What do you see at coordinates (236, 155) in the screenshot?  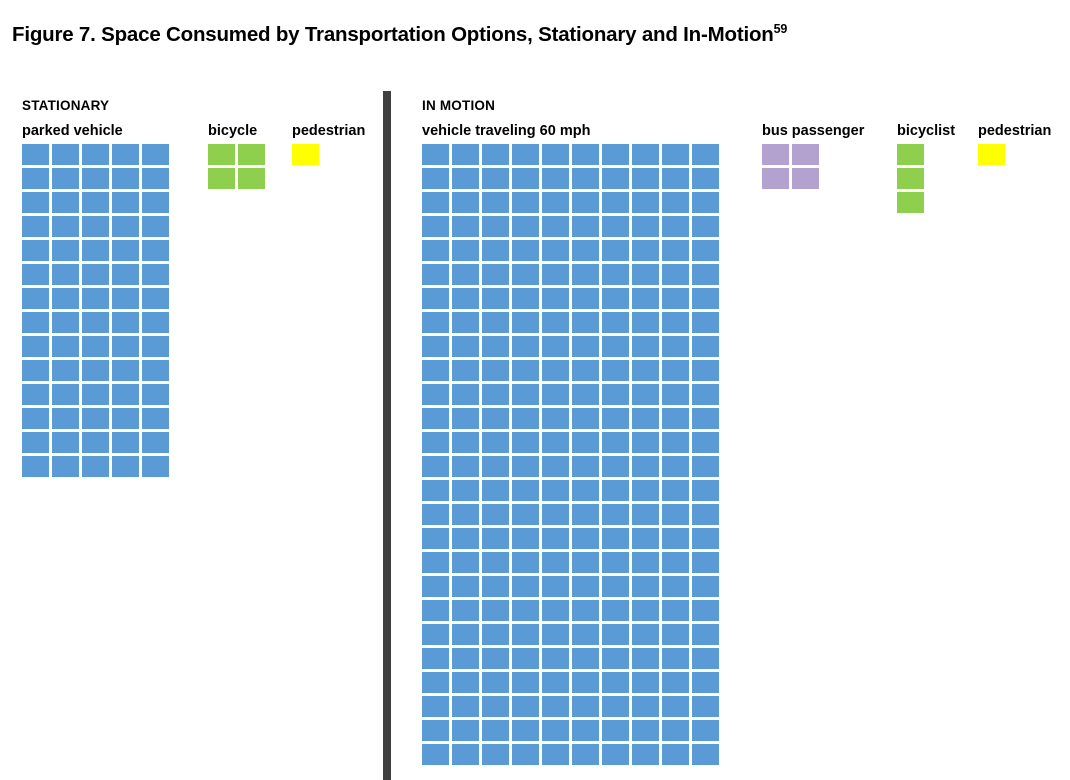 I see `group-bicycle: bicycle` at bounding box center [236, 155].